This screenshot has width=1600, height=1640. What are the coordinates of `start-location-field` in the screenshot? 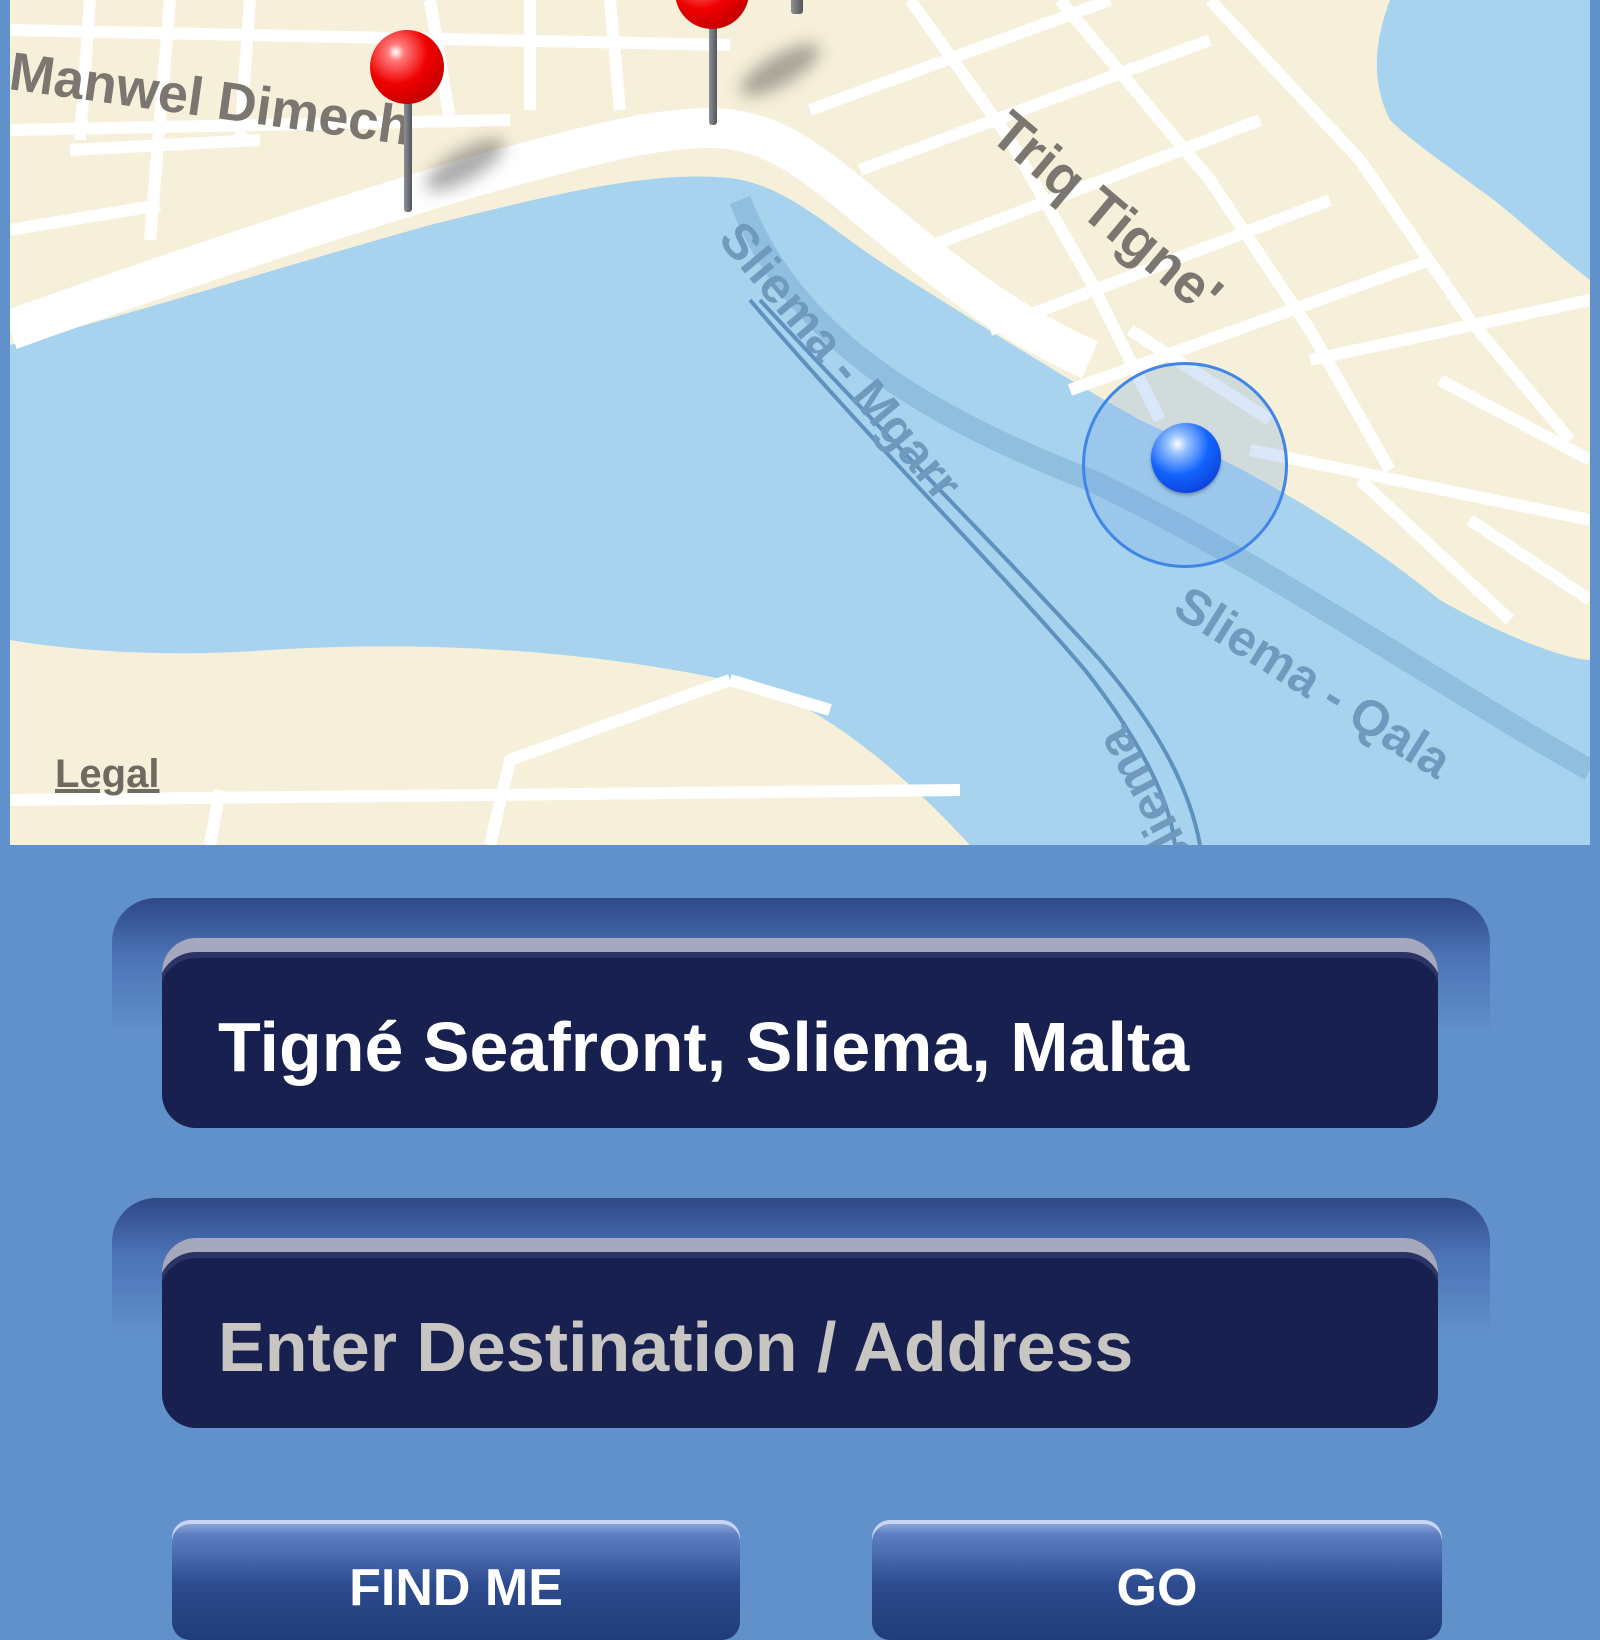 It's located at (800, 1033).